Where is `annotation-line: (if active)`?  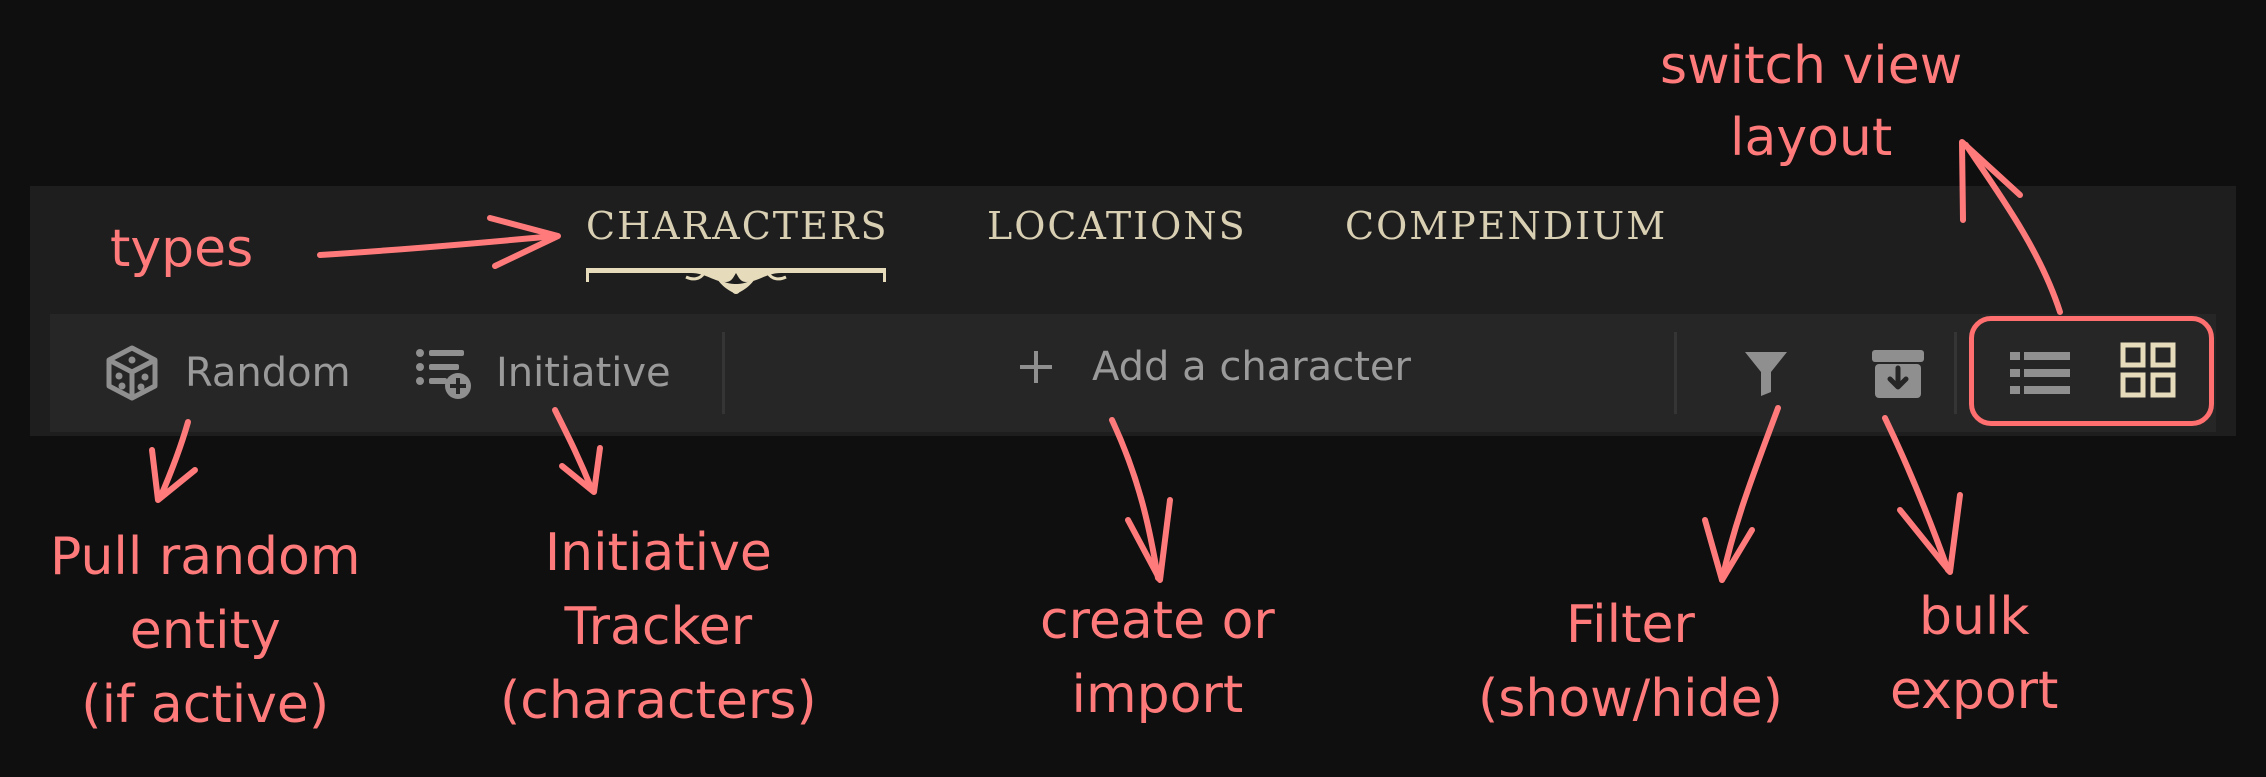
annotation-line: (if active) is located at coordinates (205, 705).